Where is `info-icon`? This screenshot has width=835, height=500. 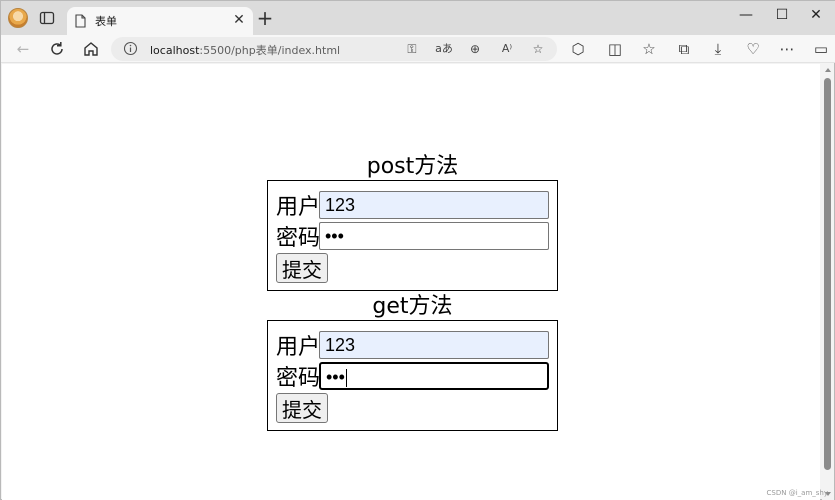
info-icon is located at coordinates (130, 48).